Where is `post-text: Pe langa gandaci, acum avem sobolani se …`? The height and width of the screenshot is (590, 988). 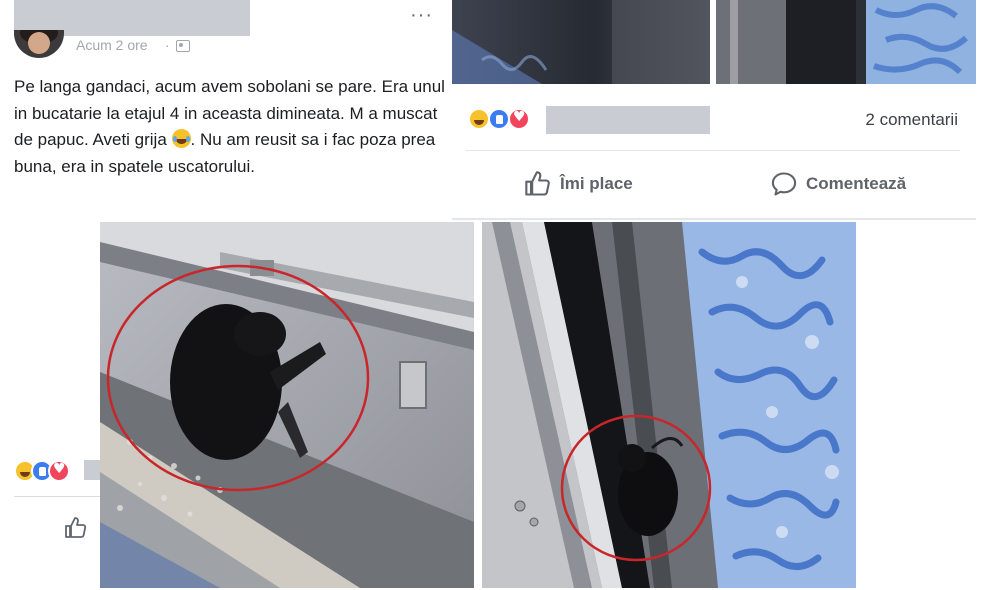
post-text: Pe langa gandaci, acum avem sobolani se … is located at coordinates (230, 127).